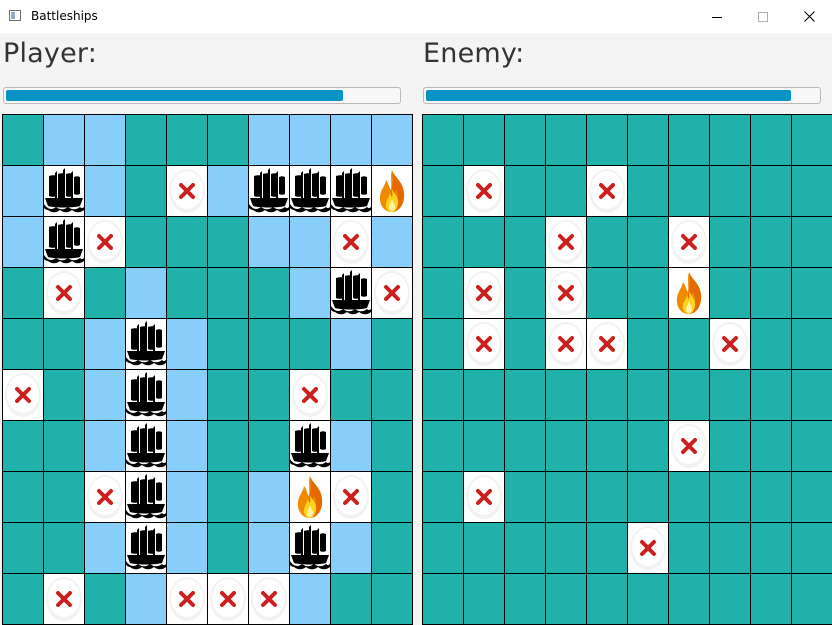  I want to click on enemy-cell-r5-c7, so click(689, 344).